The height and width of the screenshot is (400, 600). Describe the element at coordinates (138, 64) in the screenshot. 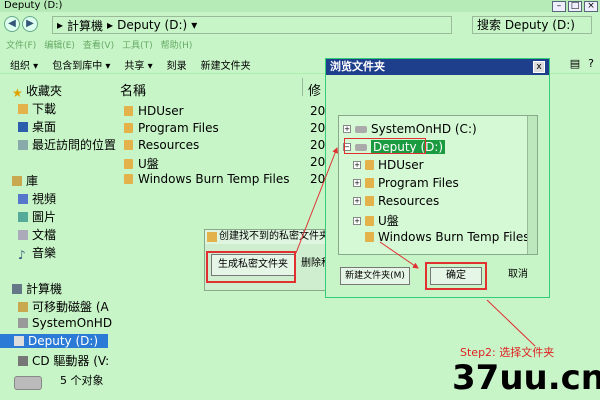

I see `share-button: 共享 ▾` at that location.